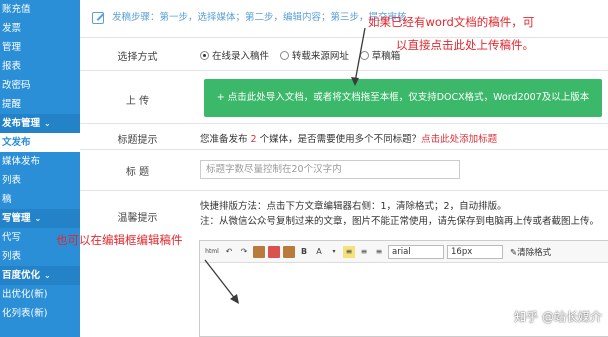 The image size is (608, 337). What do you see at coordinates (355, 81) in the screenshot?
I see `arrow-head-upload` at bounding box center [355, 81].